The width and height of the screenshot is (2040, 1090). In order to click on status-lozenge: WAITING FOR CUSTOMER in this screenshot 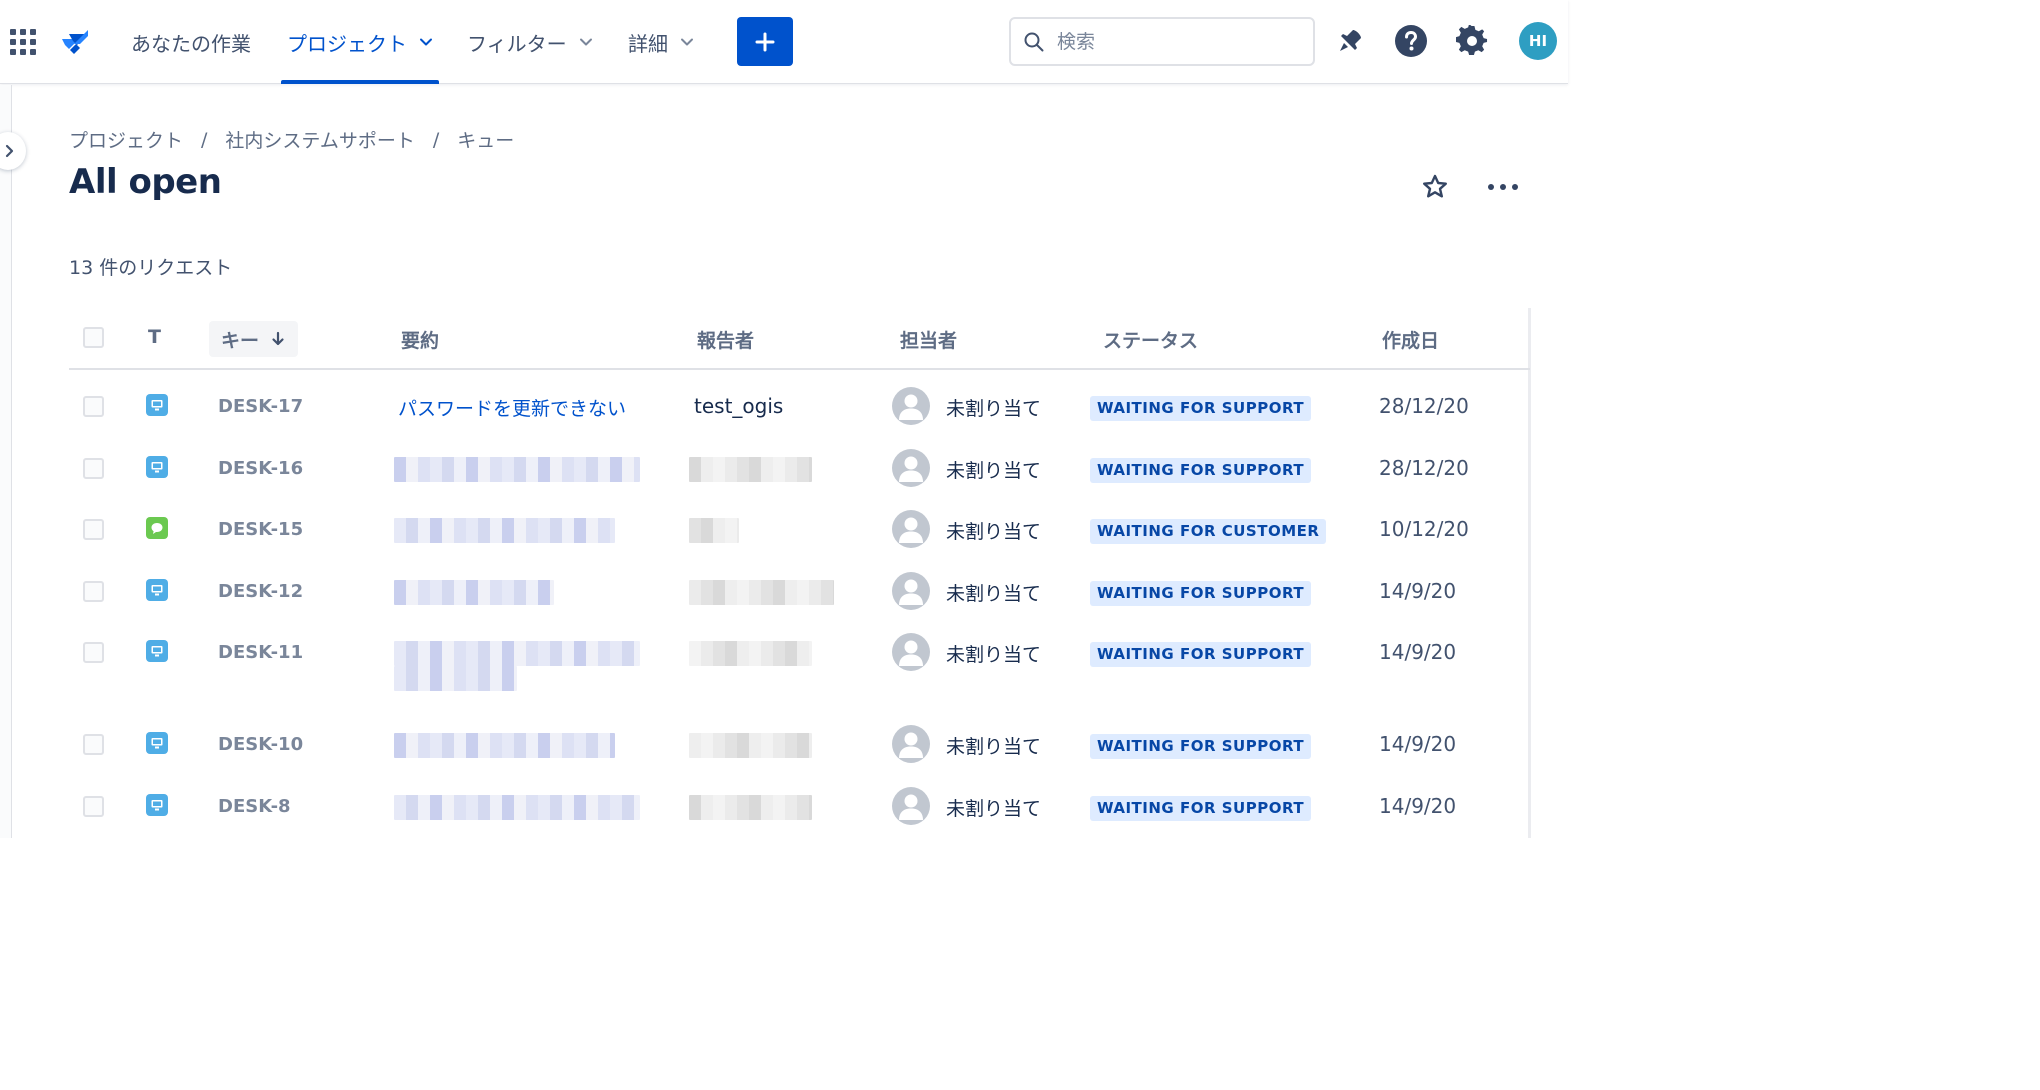, I will do `click(1208, 531)`.